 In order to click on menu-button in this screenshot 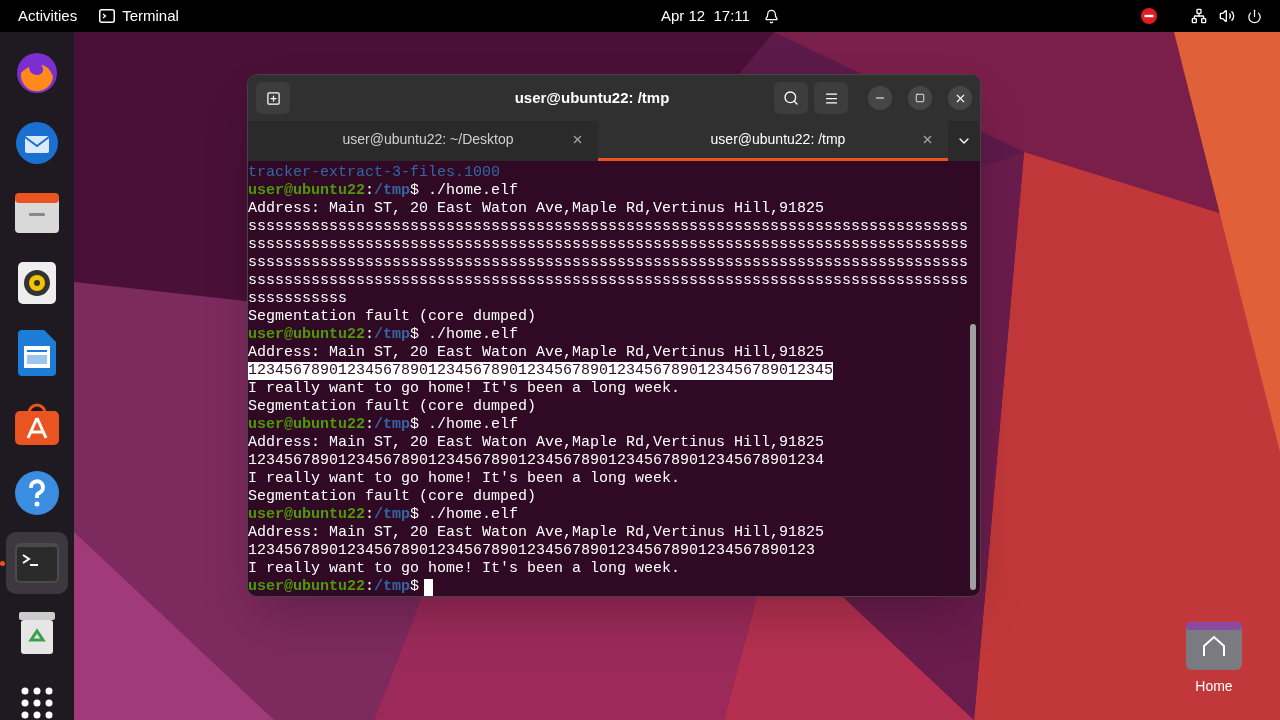, I will do `click(831, 98)`.